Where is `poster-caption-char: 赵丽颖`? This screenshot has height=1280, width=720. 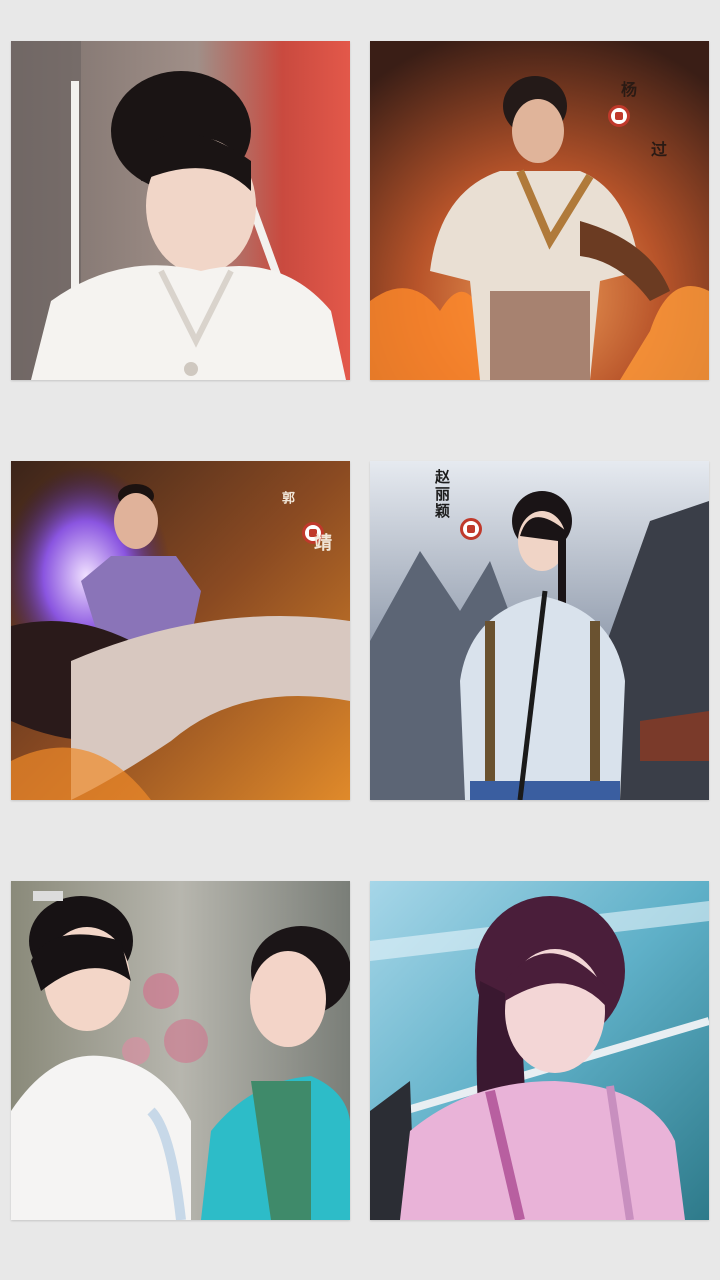
poster-caption-char: 赵丽颖 is located at coordinates (442, 494).